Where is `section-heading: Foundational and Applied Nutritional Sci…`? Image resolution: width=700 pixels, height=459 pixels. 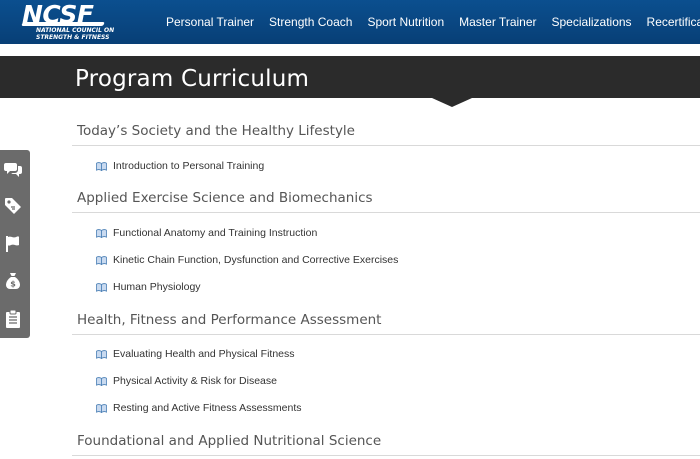 section-heading: Foundational and Applied Nutritional Sci… is located at coordinates (229, 441).